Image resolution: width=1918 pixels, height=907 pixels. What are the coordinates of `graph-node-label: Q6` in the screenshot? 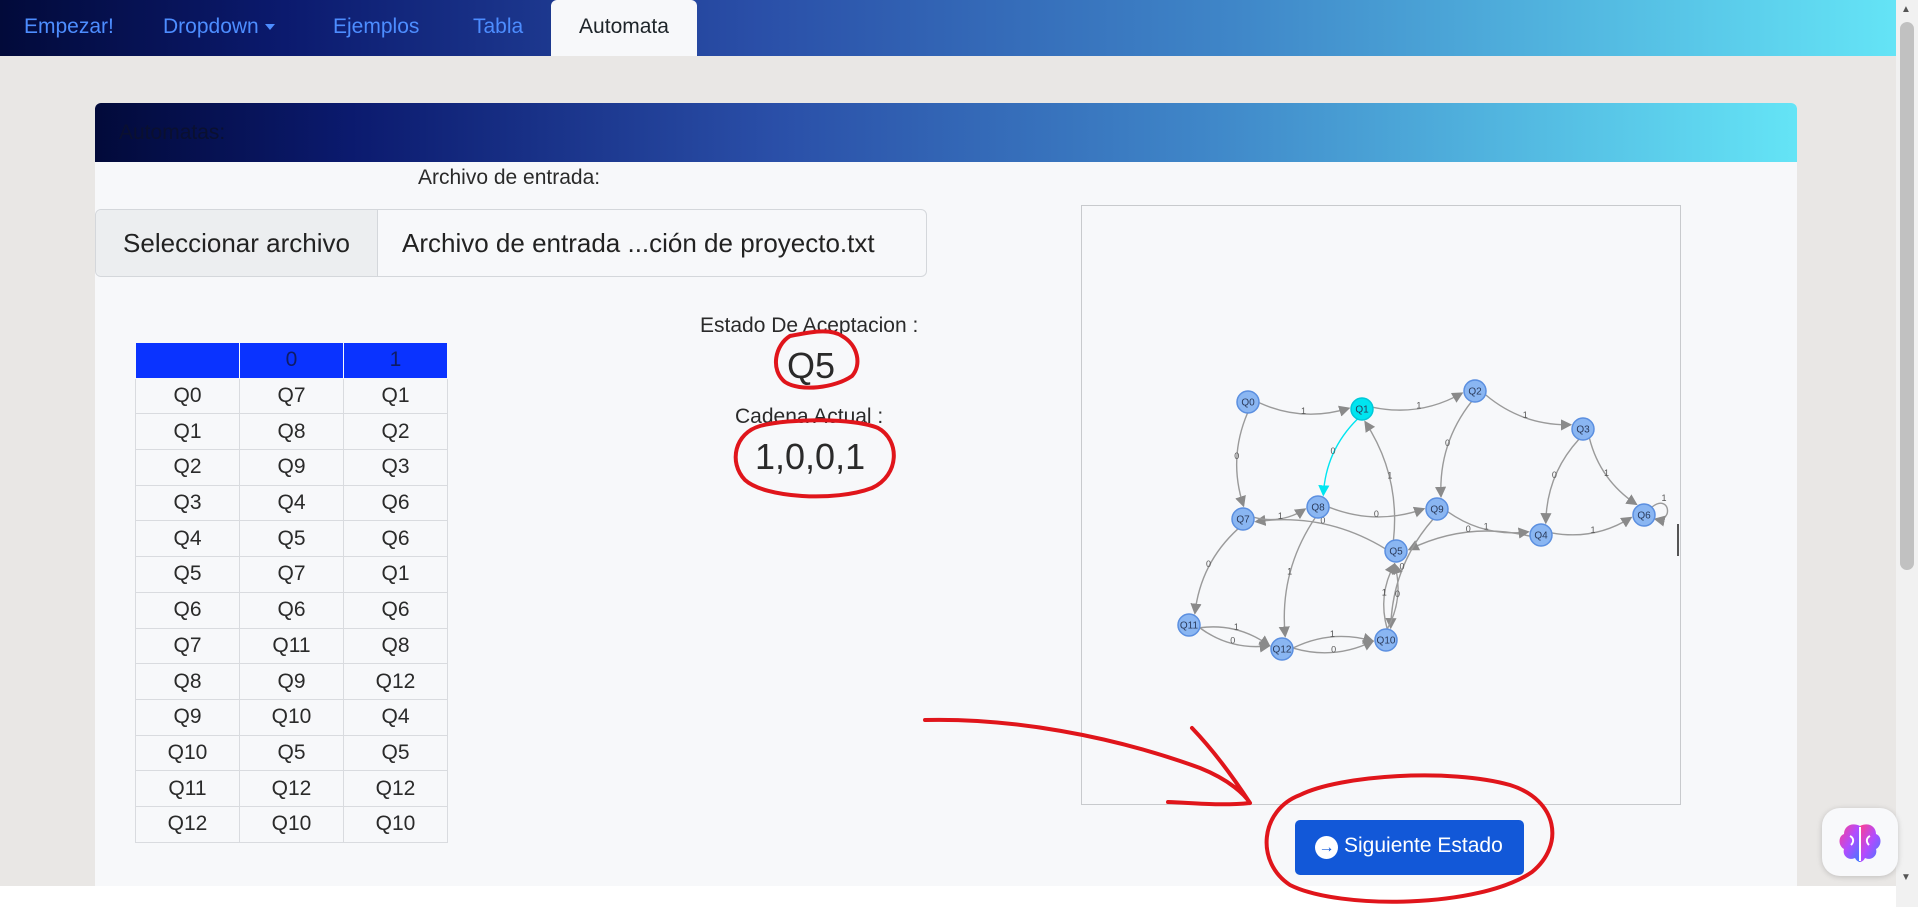 It's located at (1644, 516).